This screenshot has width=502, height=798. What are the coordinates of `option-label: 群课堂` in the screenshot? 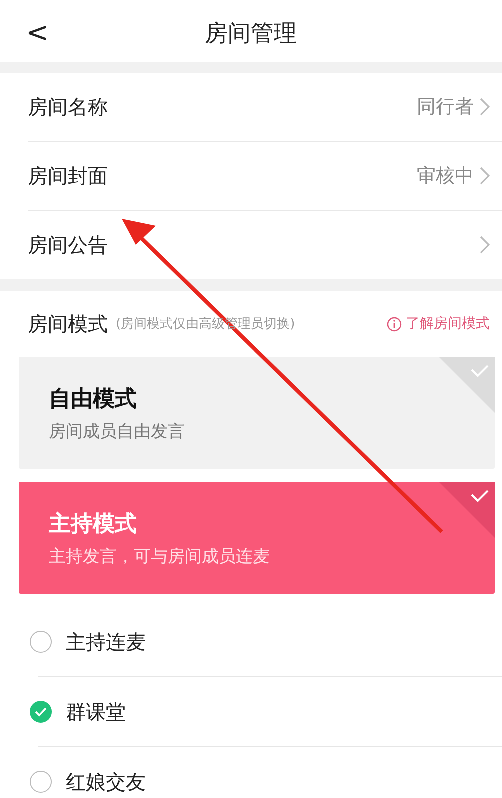 It's located at (96, 712).